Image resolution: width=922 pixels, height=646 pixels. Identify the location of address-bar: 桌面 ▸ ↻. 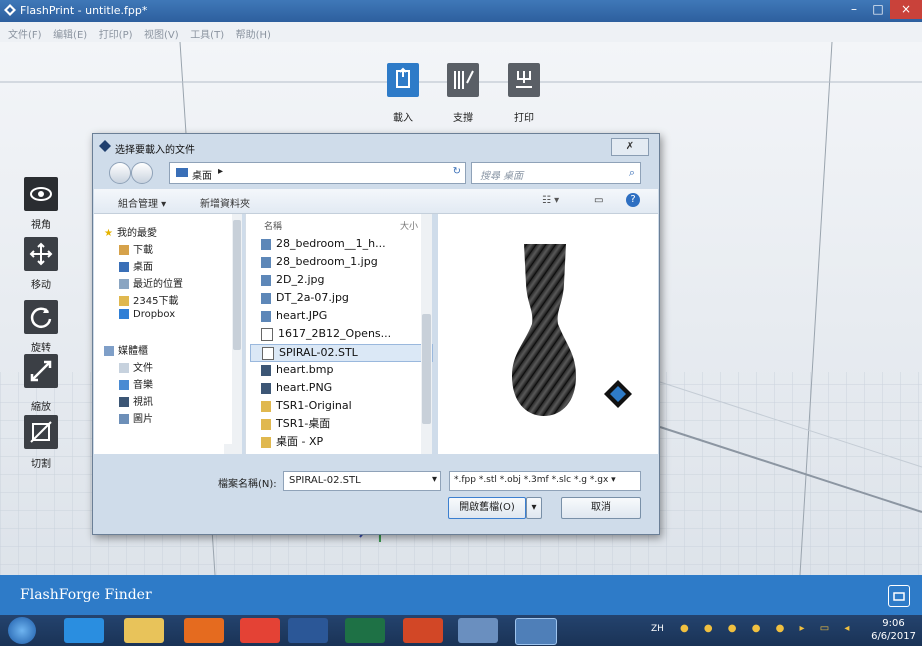
(317, 173).